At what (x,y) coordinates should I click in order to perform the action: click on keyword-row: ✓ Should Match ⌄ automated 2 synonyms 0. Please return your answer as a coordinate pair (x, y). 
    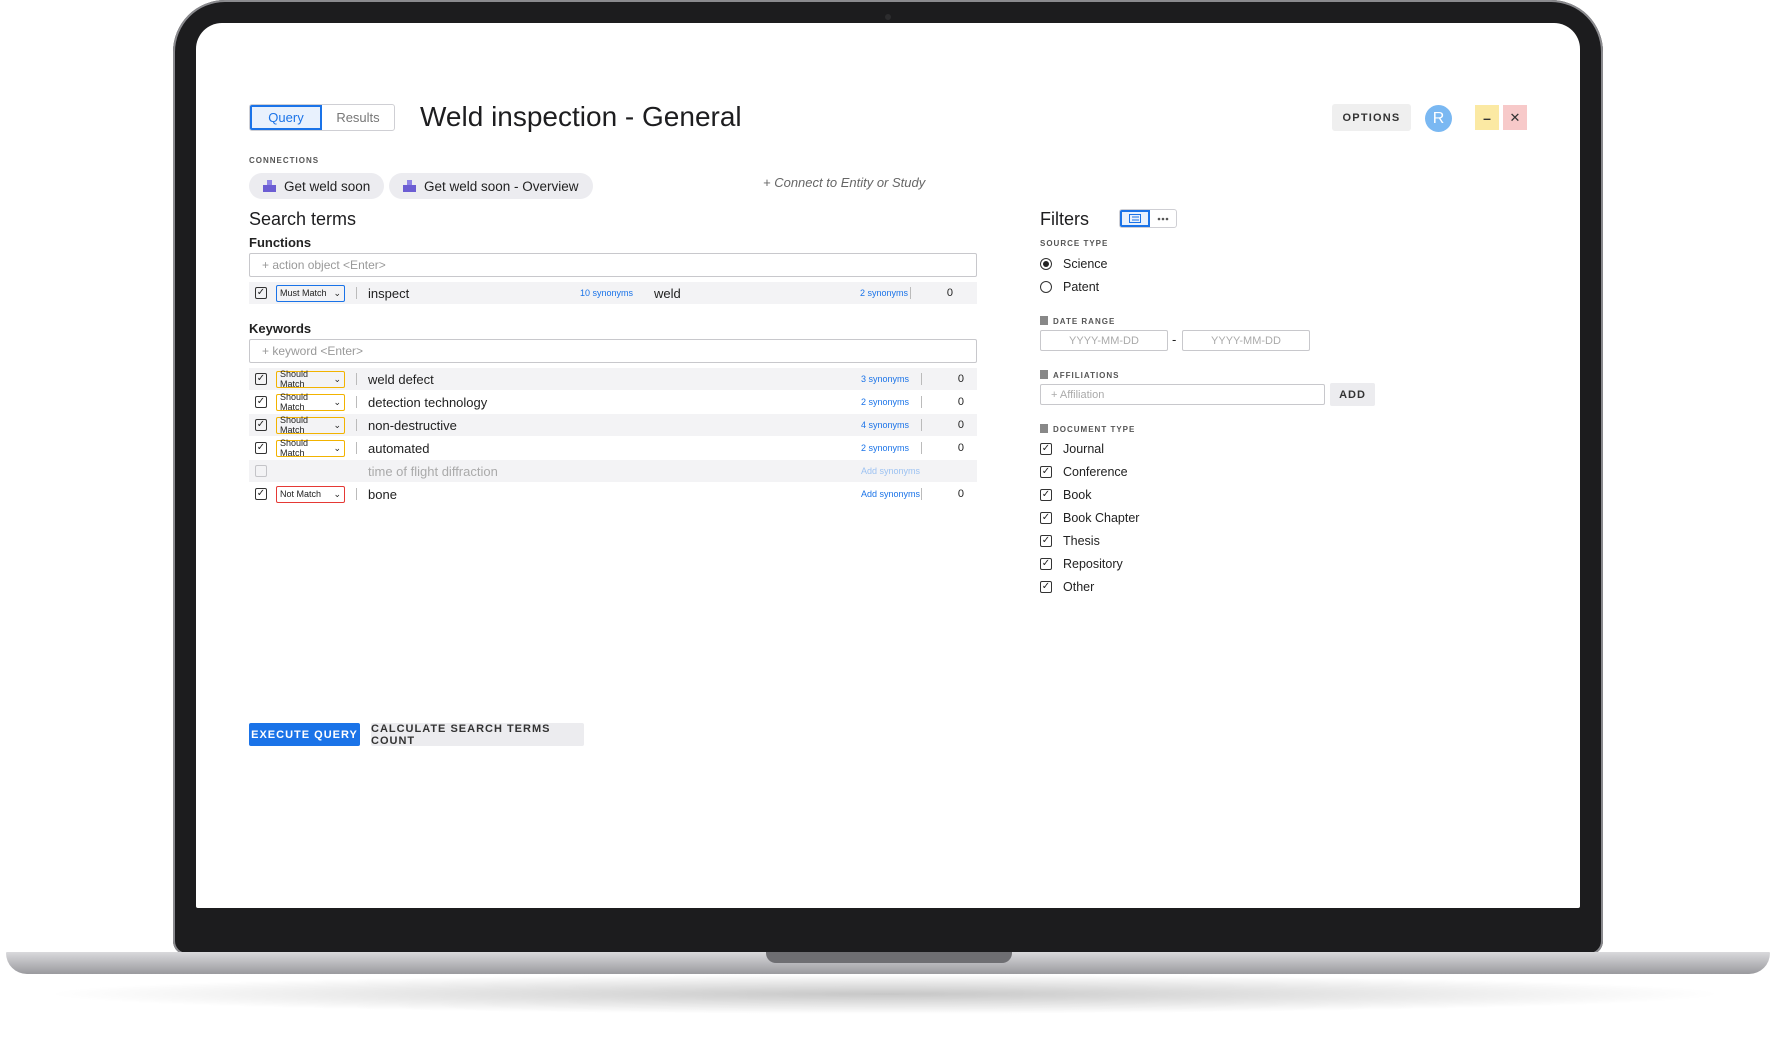
    Looking at the image, I should click on (613, 448).